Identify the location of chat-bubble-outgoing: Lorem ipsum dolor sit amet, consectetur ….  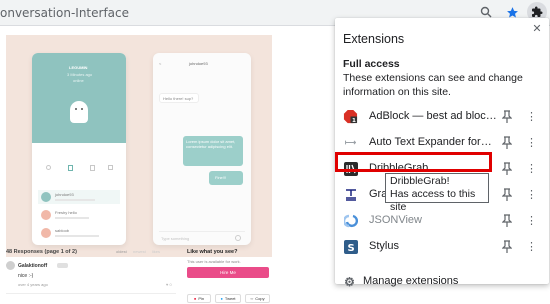
(213, 151).